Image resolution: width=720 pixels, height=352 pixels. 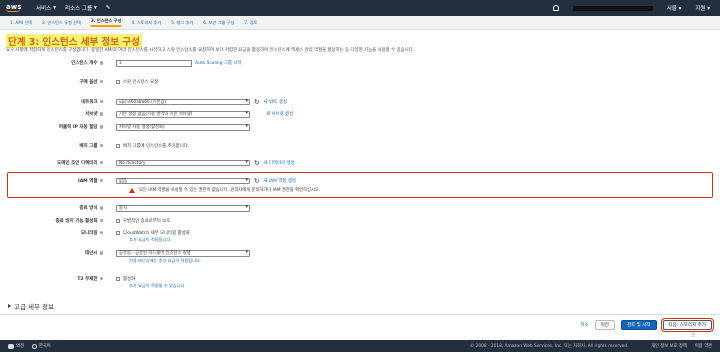 I want to click on top-navigation: aws 서비스 ▾ 리소스 그룹 ▾ ✎ 서울 ▾ 지원 ▾, so click(x=360, y=8).